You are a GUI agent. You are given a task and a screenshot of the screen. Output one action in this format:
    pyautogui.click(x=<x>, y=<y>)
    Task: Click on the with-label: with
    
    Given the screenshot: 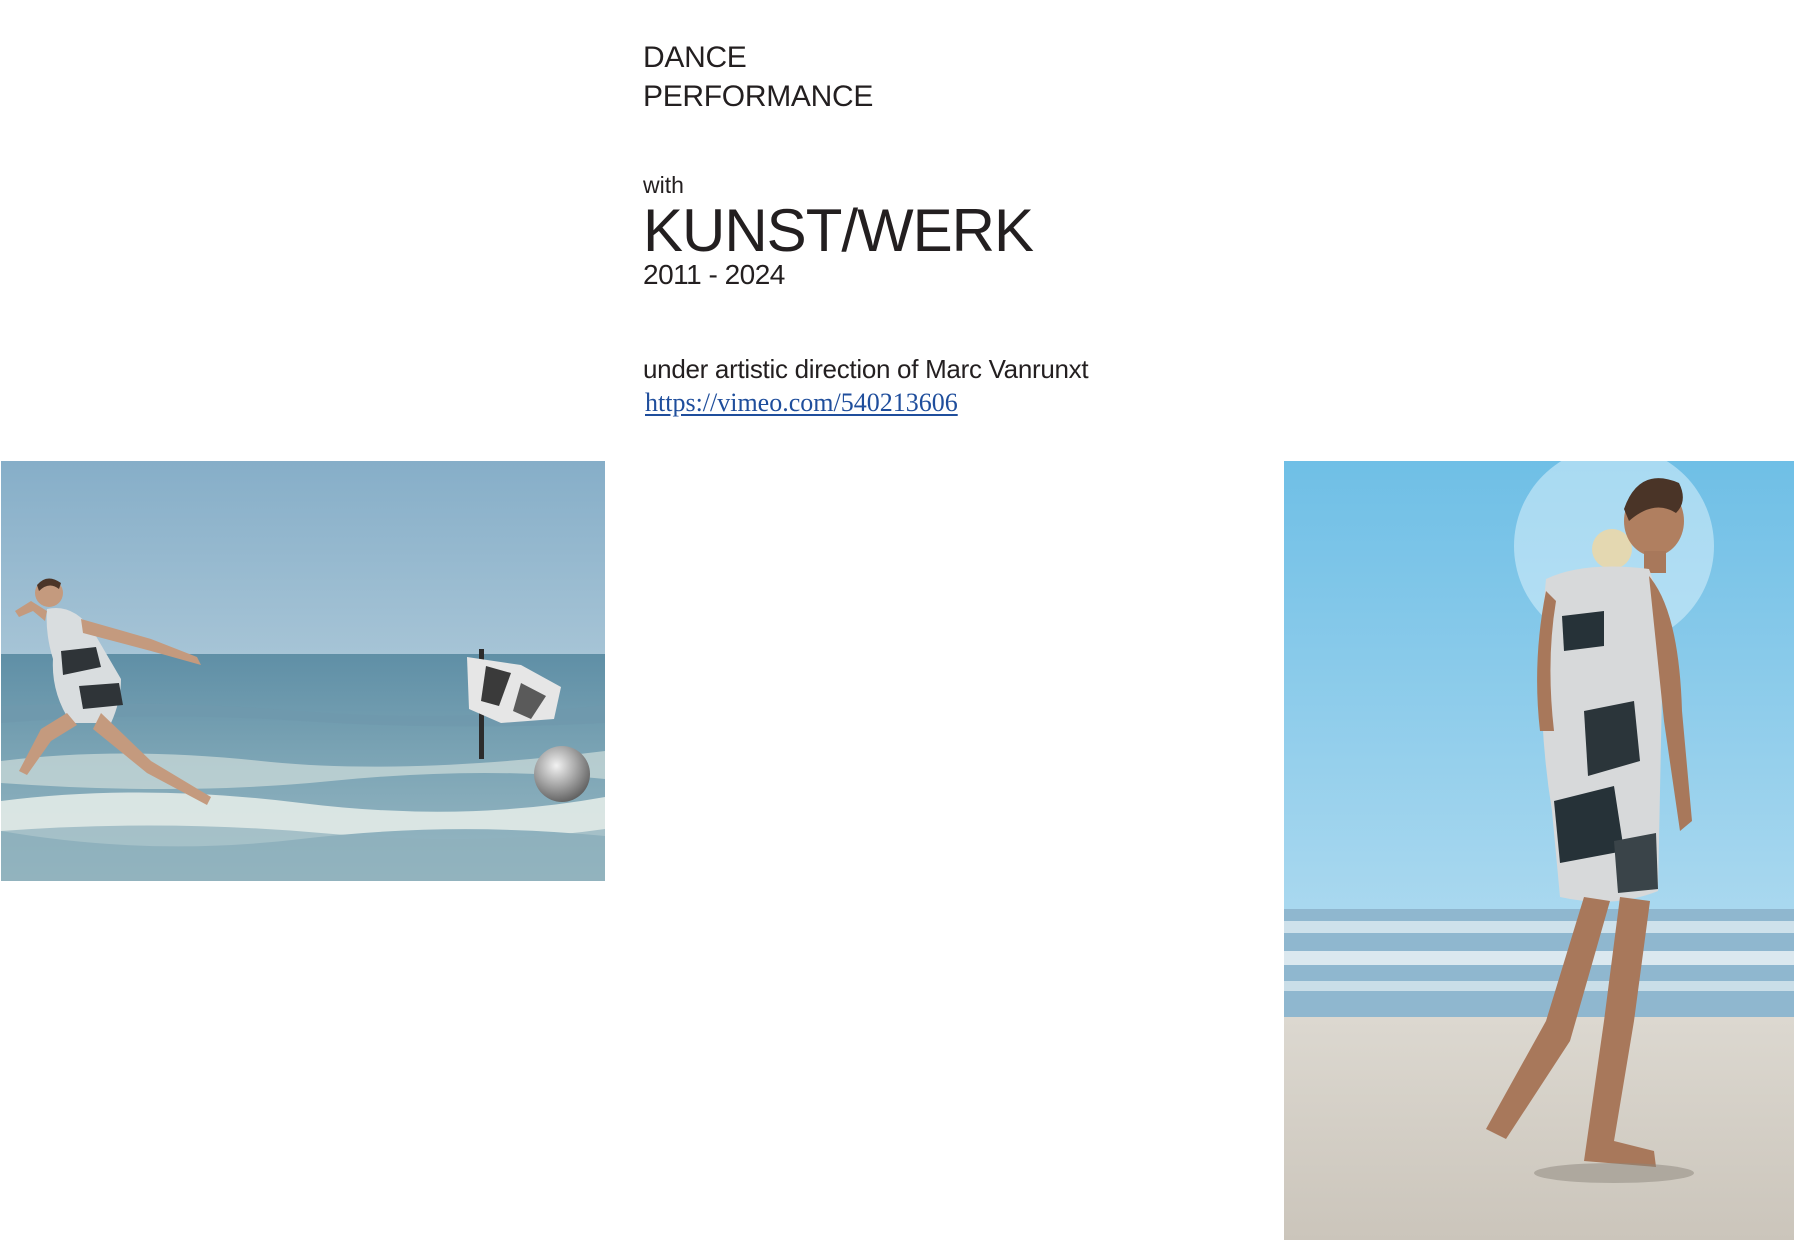 What is the action you would take?
    pyautogui.click(x=663, y=185)
    